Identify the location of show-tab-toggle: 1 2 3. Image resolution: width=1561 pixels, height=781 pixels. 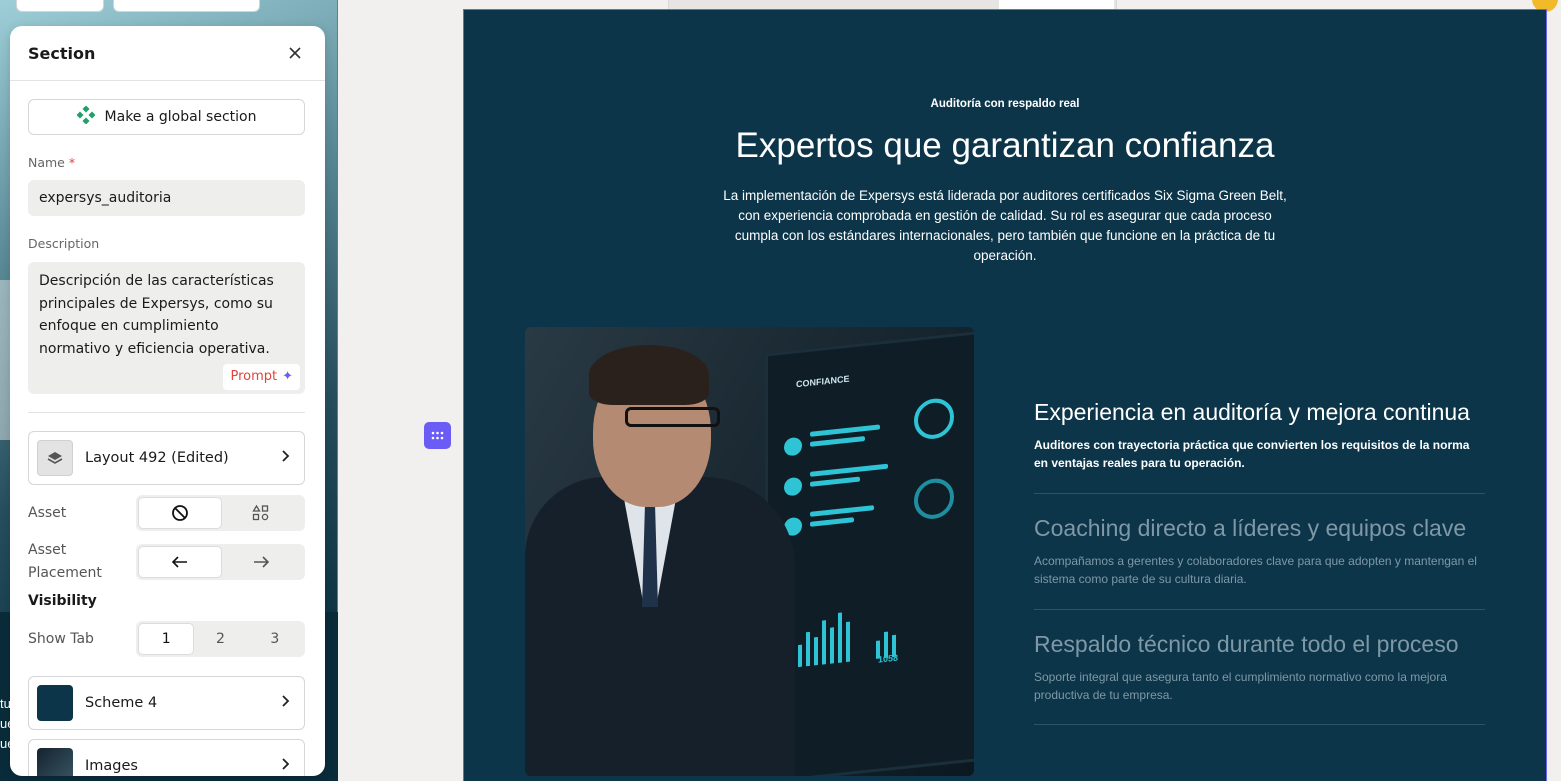
(220, 639).